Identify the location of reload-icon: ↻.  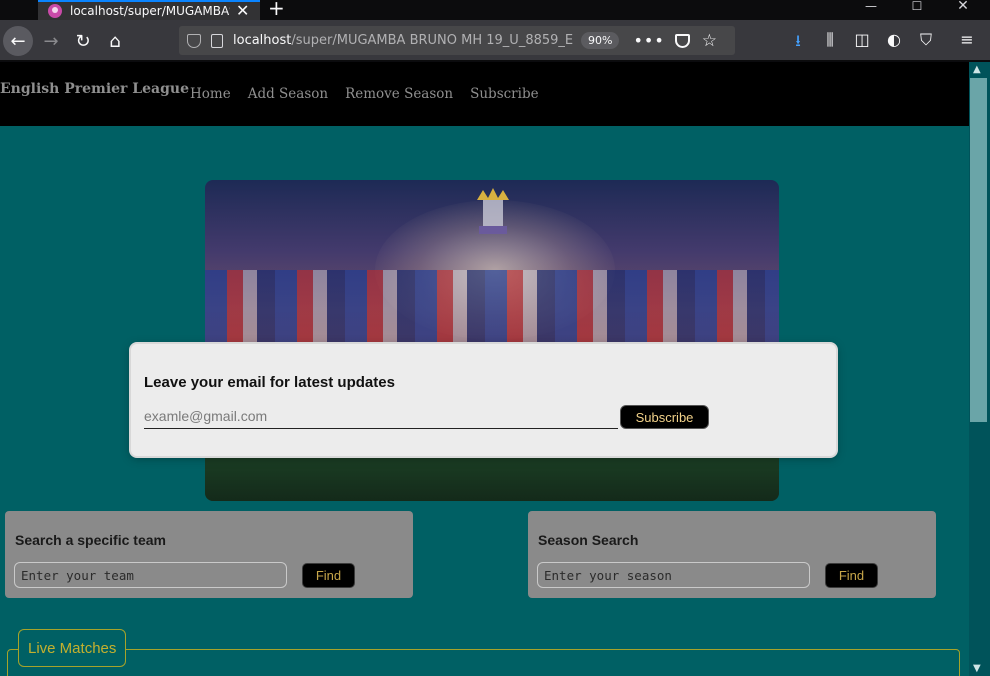
(83, 41).